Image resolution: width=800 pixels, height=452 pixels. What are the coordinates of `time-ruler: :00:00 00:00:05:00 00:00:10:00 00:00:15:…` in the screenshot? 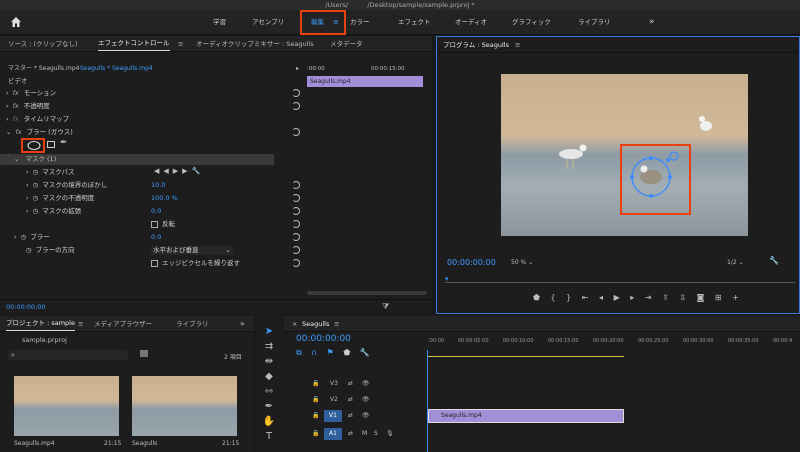 It's located at (614, 342).